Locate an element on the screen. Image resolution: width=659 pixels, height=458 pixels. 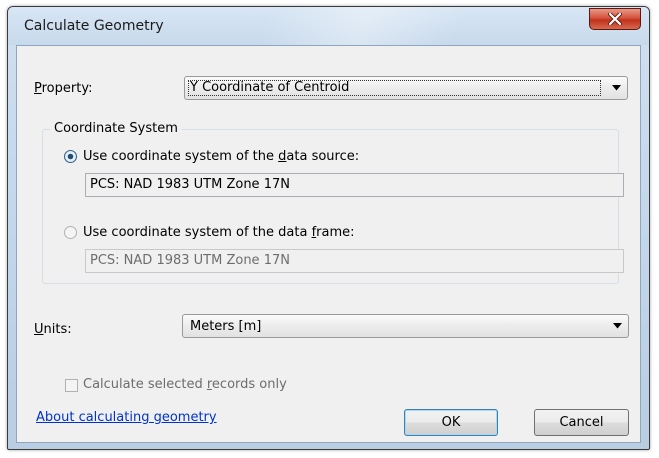
units-dropdown: Meters [m] is located at coordinates (405, 326).